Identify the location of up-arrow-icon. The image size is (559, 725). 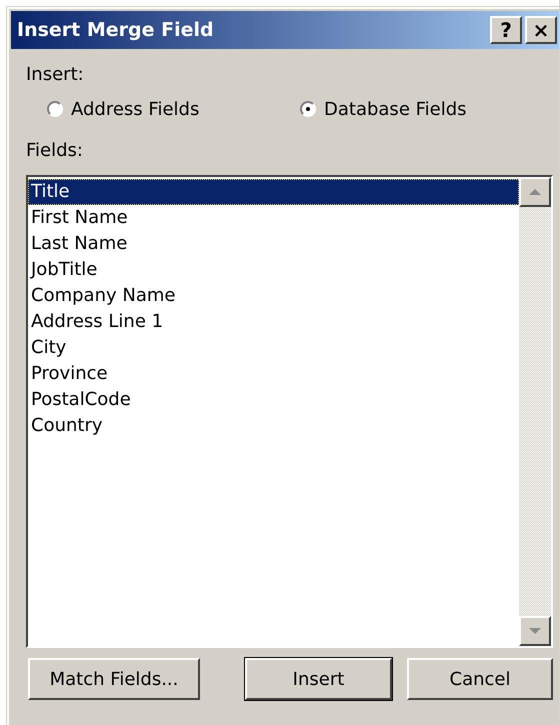
(535, 192).